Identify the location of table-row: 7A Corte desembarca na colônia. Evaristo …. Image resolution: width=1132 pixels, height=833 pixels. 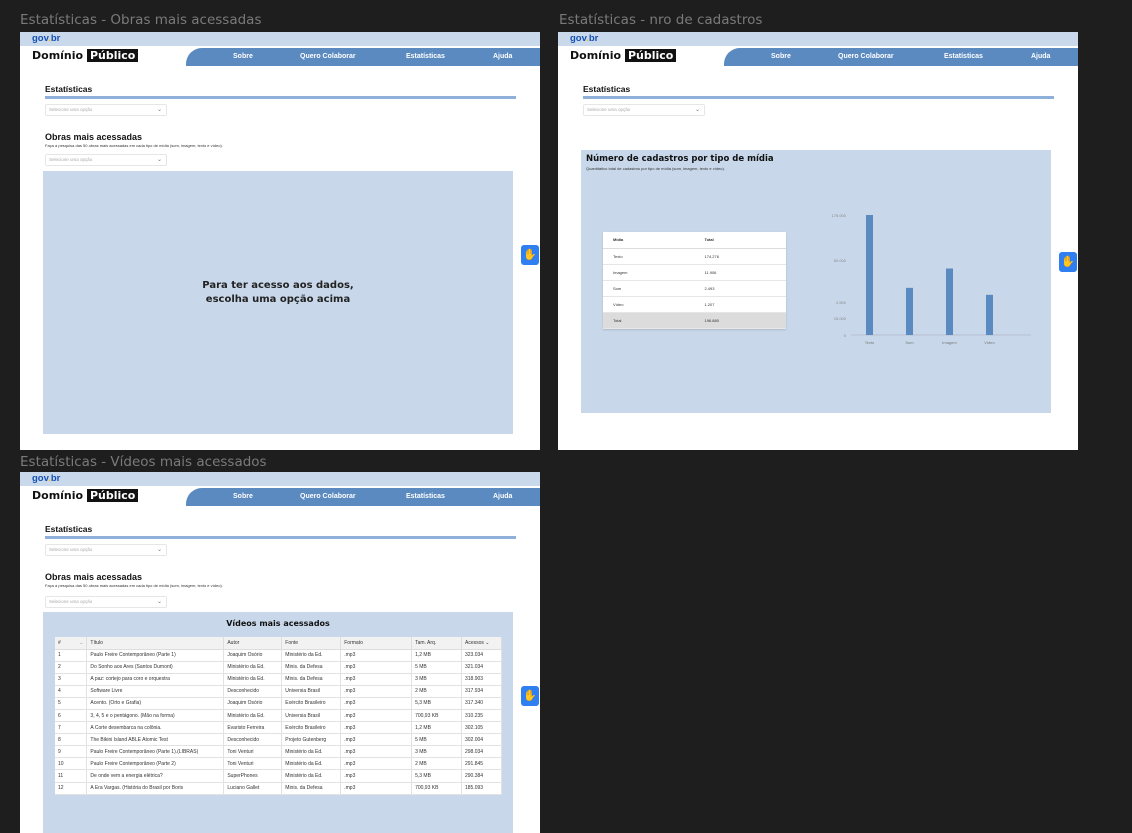
(278, 728).